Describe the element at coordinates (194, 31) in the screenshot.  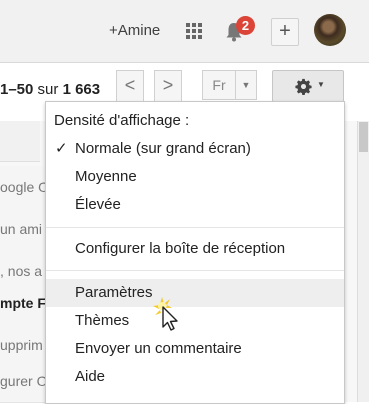
I see `apps-grid-icon` at that location.